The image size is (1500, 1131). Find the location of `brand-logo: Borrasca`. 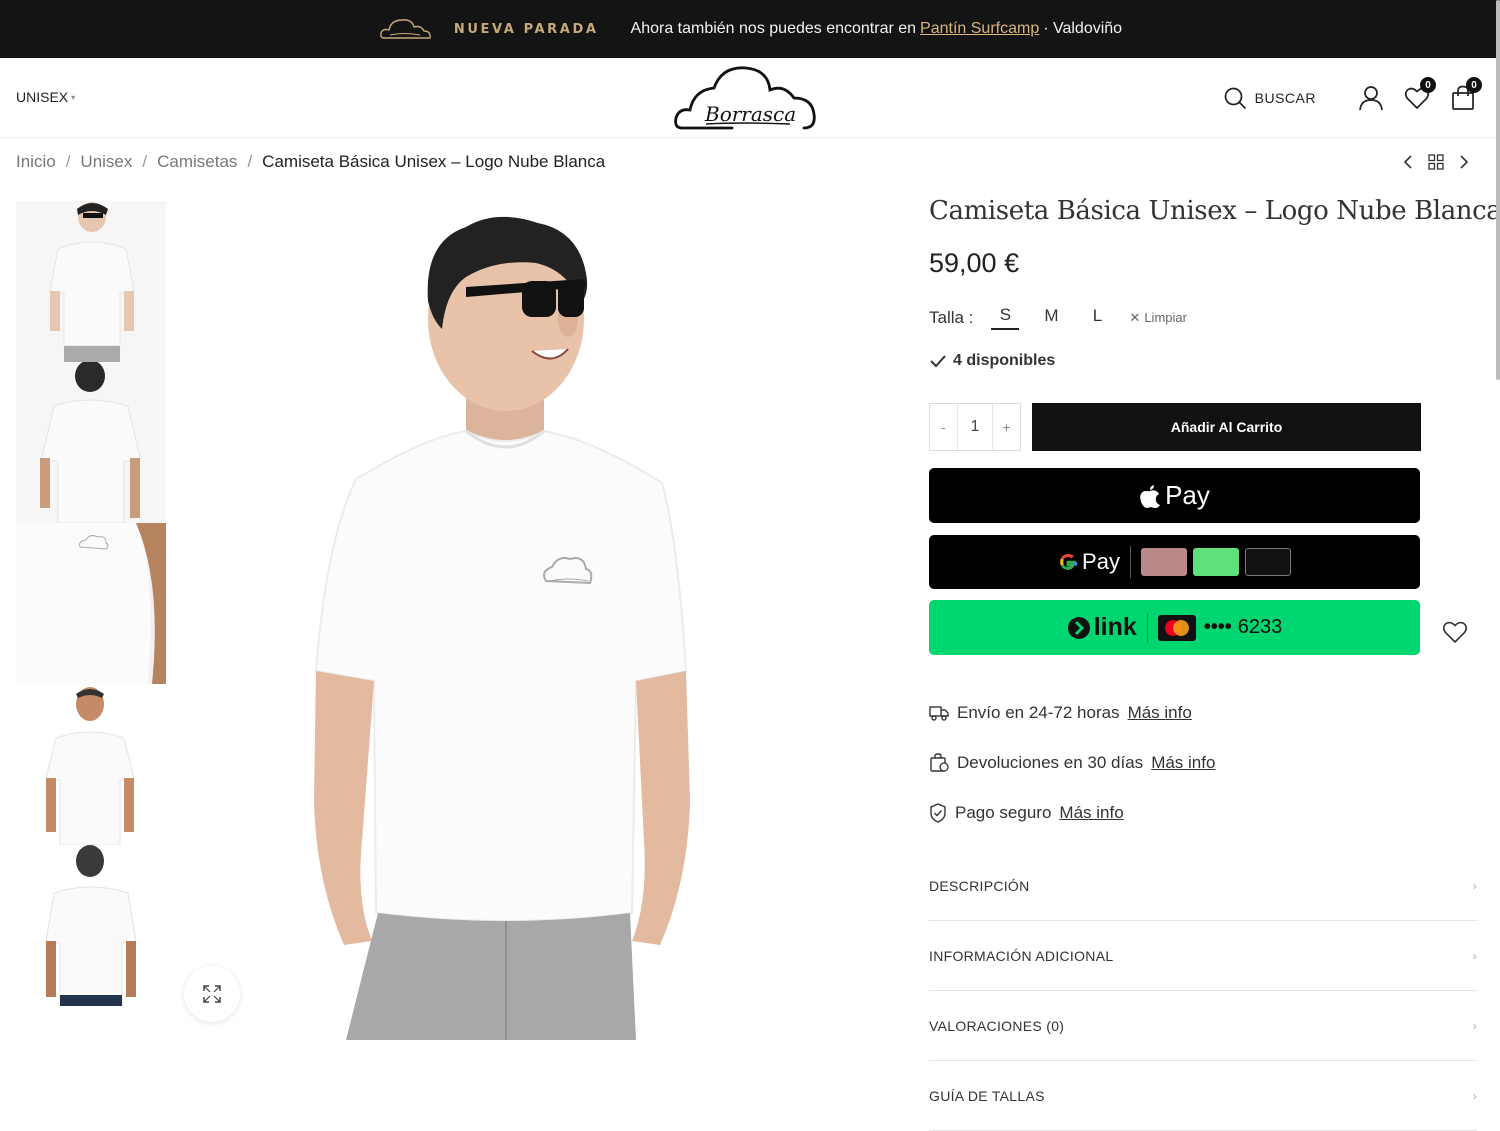

brand-logo: Borrasca is located at coordinates (746, 99).